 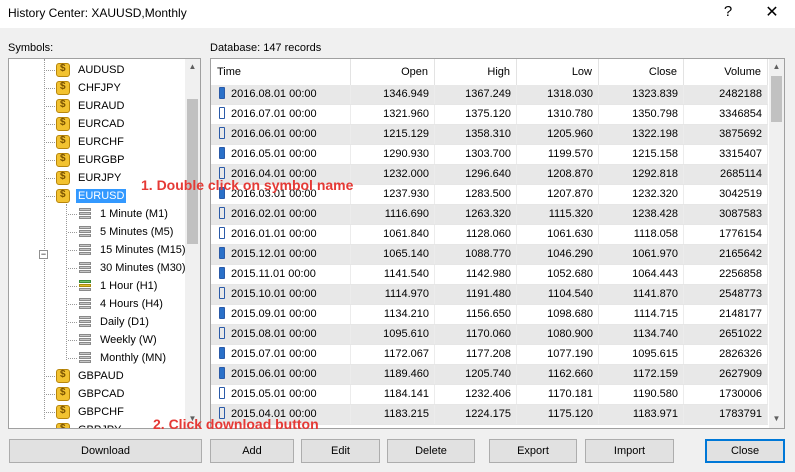 What do you see at coordinates (143, 250) in the screenshot?
I see `tree-item-label: 15 Minutes (M15)` at bounding box center [143, 250].